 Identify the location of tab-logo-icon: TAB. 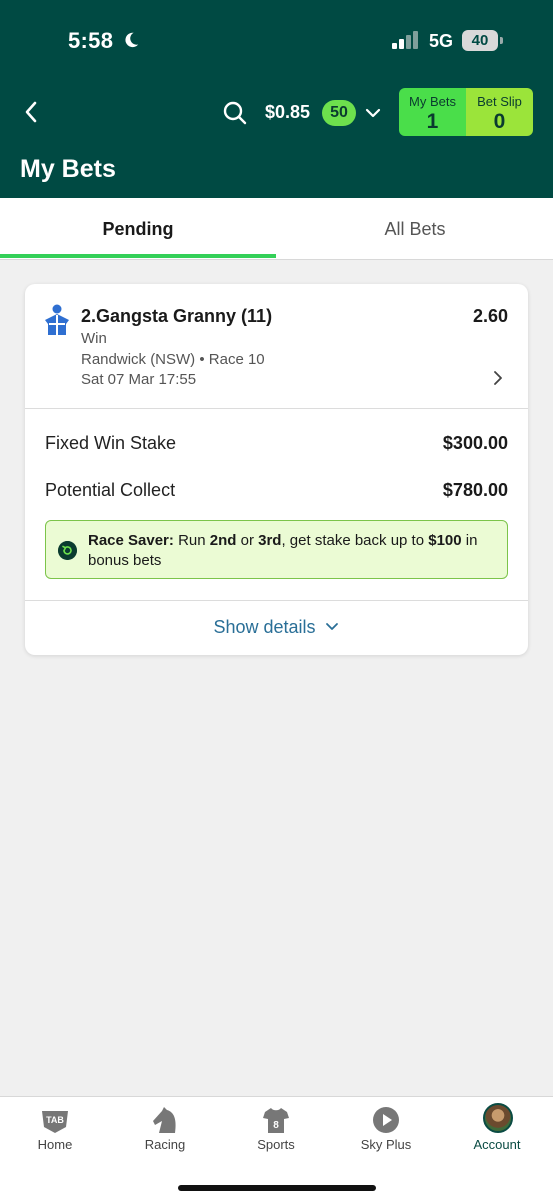
(55, 1122).